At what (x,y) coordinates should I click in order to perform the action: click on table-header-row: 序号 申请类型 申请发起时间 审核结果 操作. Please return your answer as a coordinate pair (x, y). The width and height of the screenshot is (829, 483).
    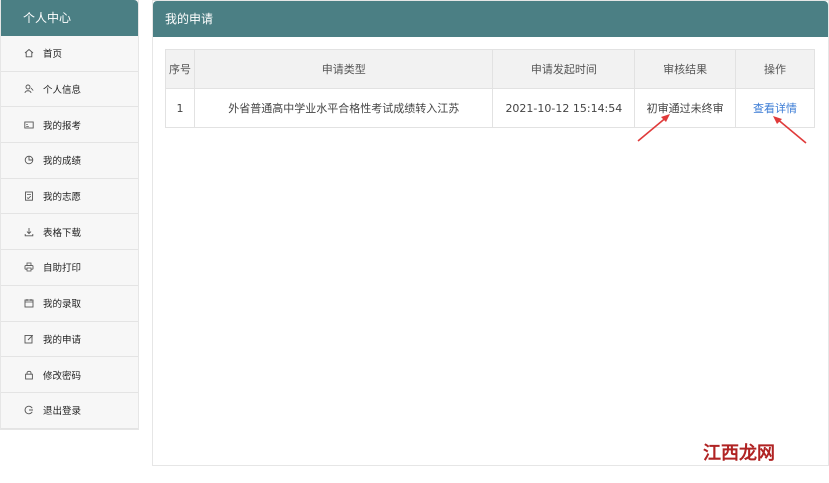
    Looking at the image, I should click on (490, 69).